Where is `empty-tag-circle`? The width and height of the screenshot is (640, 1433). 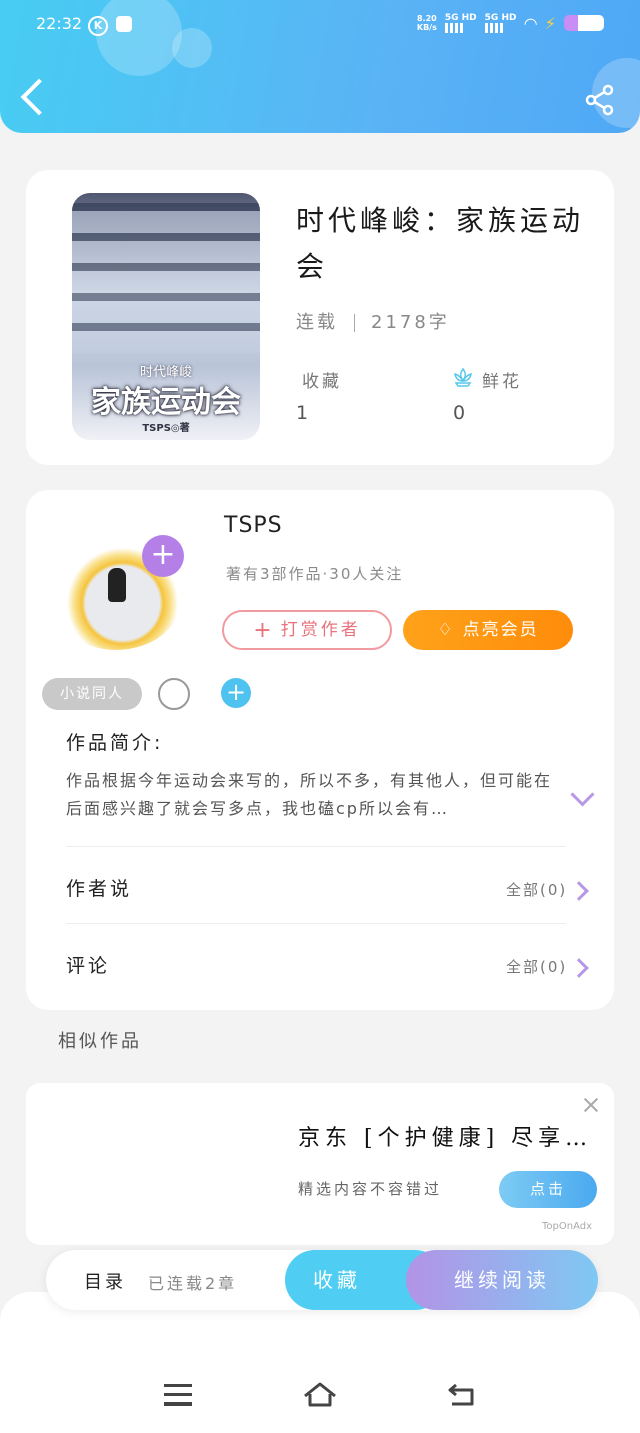 empty-tag-circle is located at coordinates (174, 694).